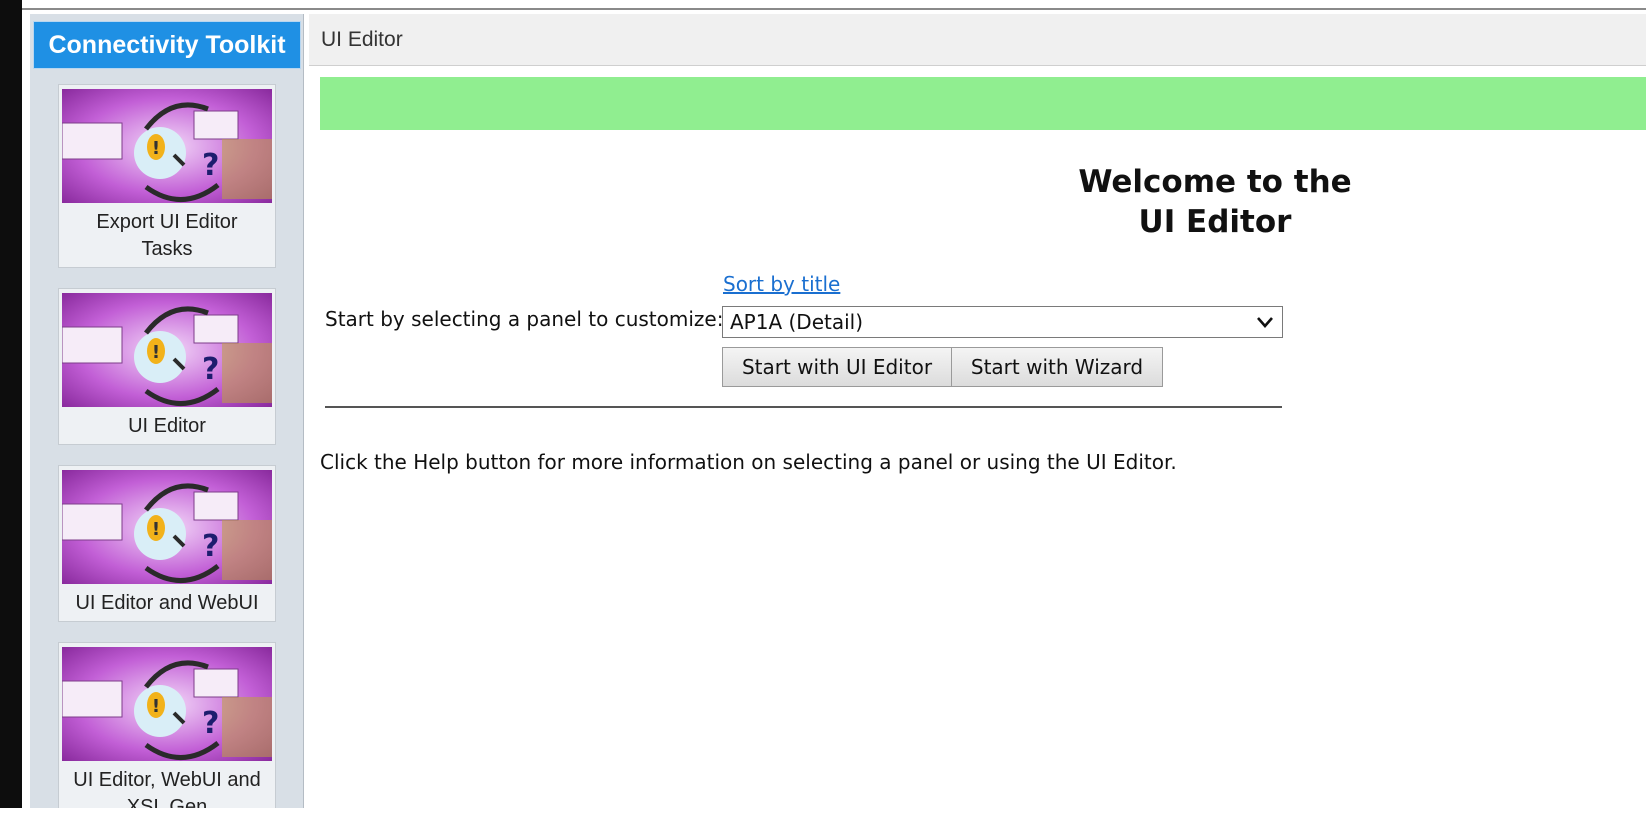  I want to click on start-with-ui-editor-button: Start with UI Editor, so click(837, 367).